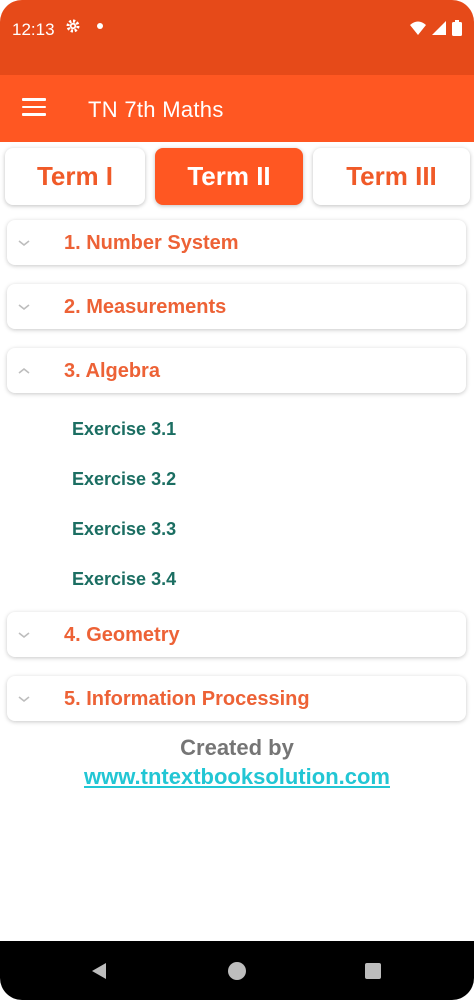  What do you see at coordinates (124, 479) in the screenshot?
I see `exercise-item-3-2: Exercise 3.2` at bounding box center [124, 479].